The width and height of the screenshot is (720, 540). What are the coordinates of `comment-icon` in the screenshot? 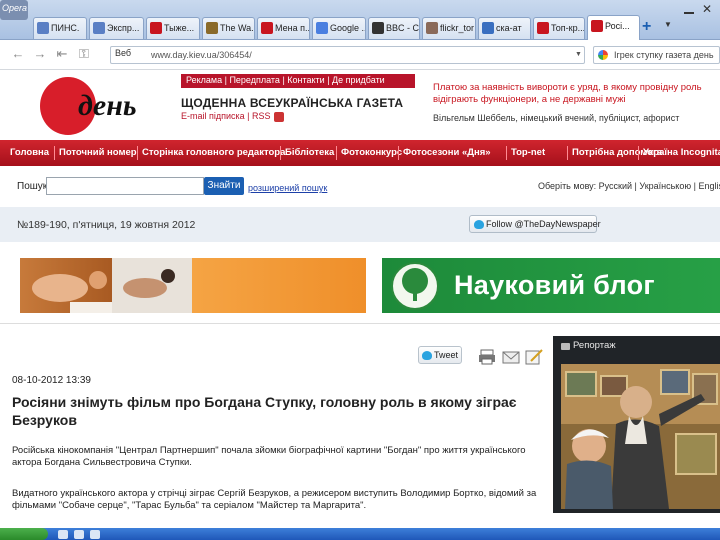 It's located at (534, 357).